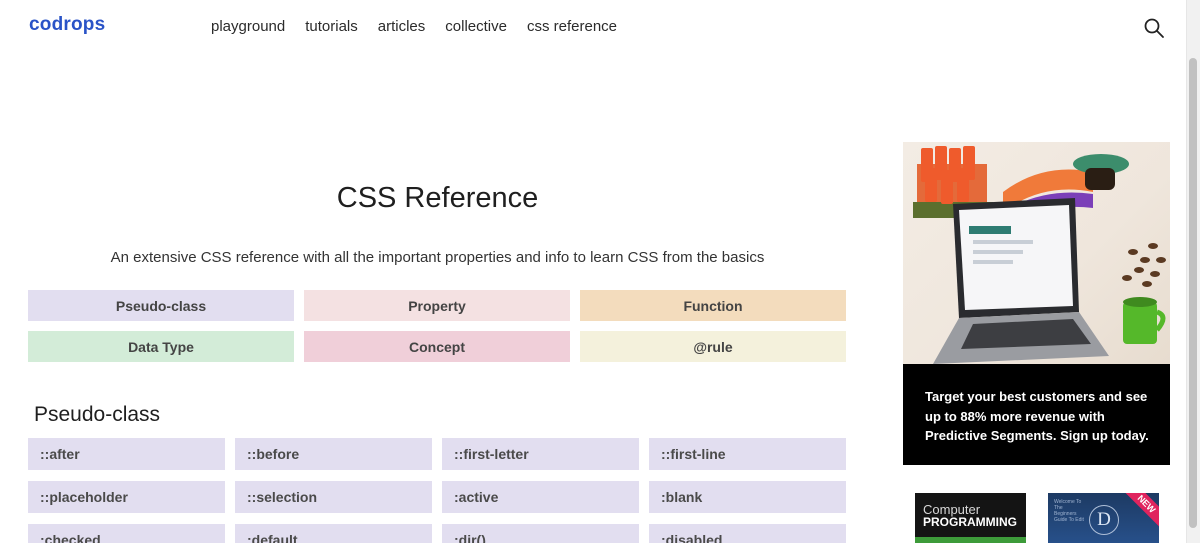 This screenshot has width=1200, height=543. Describe the element at coordinates (333, 497) in the screenshot. I see `reference-item: ::selection` at that location.